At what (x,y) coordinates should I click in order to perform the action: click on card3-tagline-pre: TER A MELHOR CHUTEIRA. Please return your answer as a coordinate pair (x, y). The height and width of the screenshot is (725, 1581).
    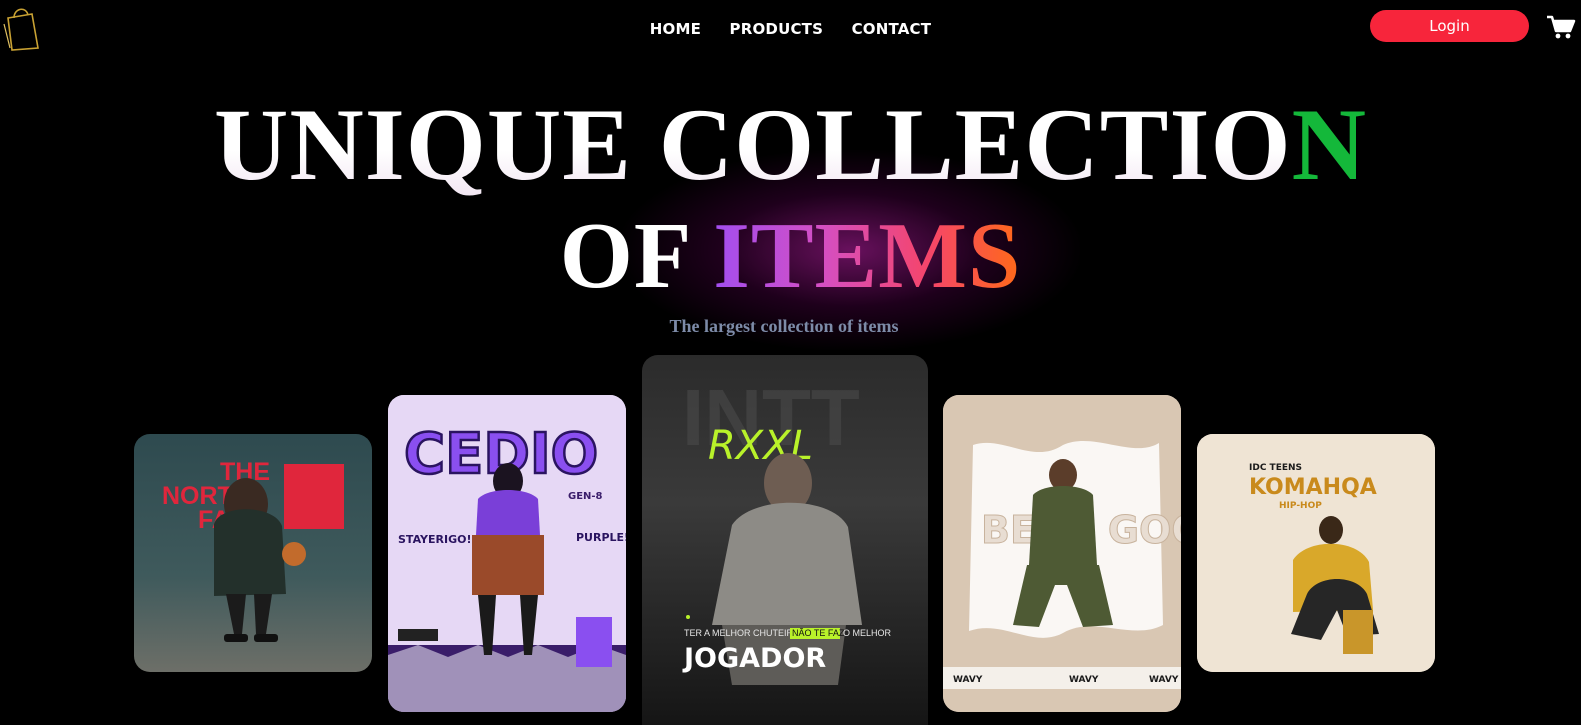
    Looking at the image, I should click on (741, 633).